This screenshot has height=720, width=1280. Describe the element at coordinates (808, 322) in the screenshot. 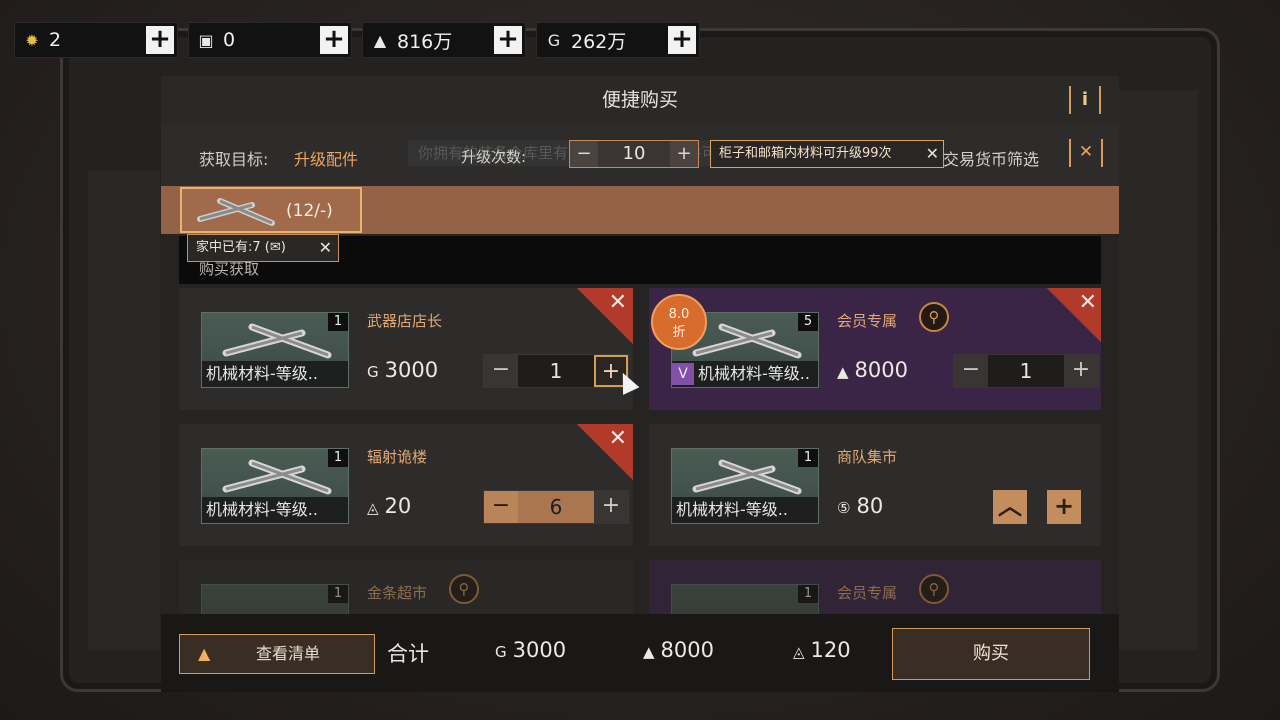

I see `item-quantity: 5` at that location.